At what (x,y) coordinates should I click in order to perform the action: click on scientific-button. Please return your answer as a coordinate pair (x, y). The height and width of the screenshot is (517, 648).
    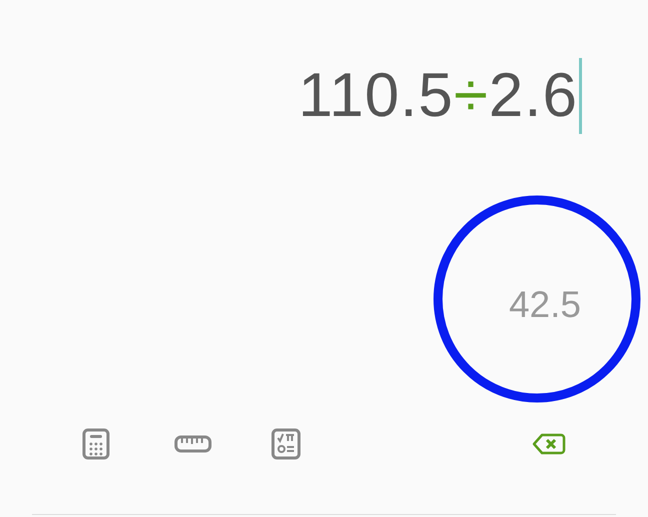
    Looking at the image, I should click on (286, 444).